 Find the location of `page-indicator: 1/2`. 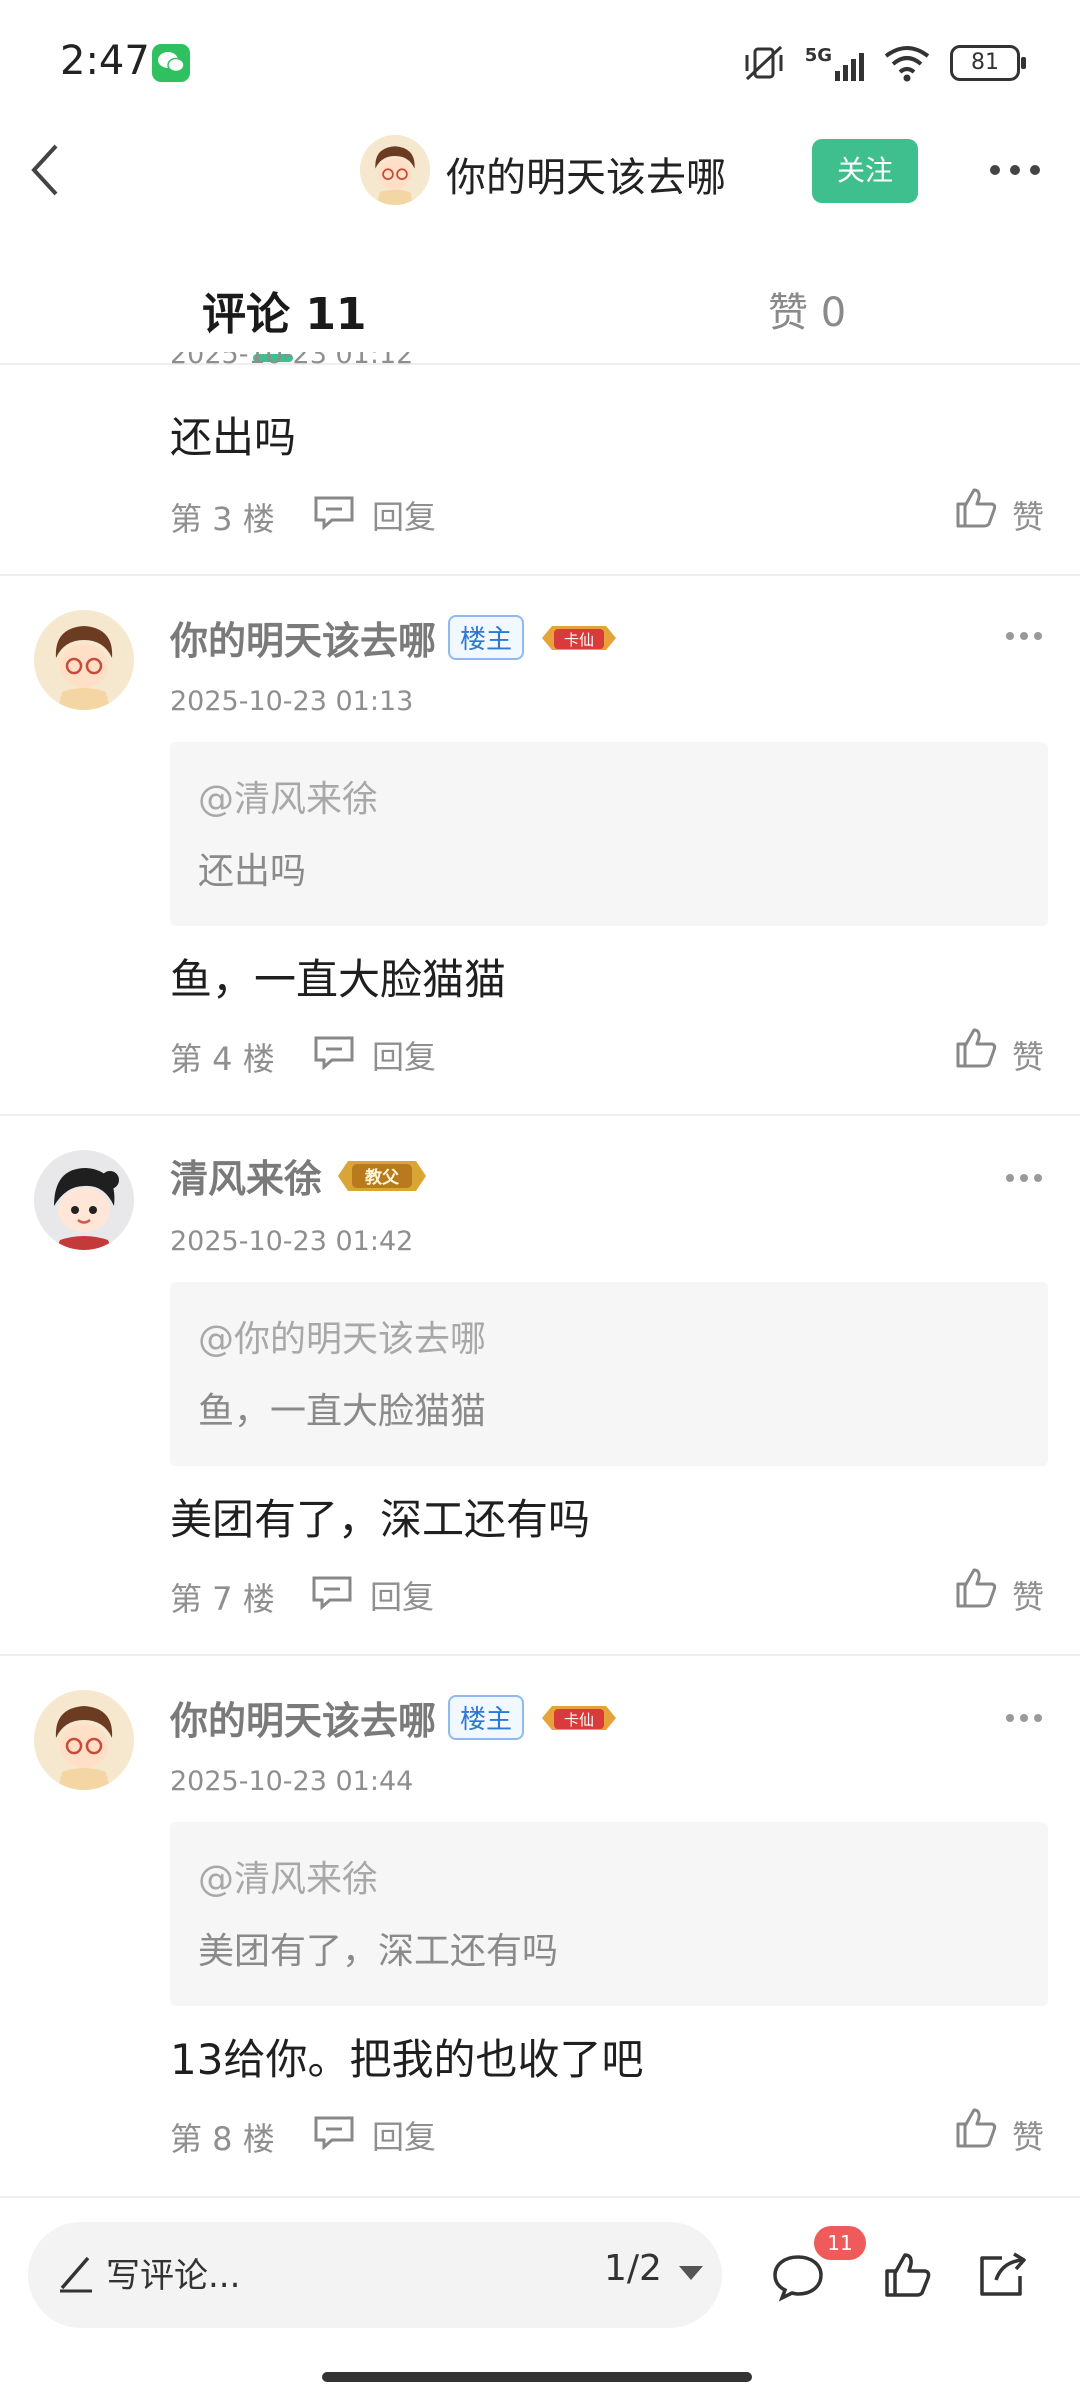

page-indicator: 1/2 is located at coordinates (633, 2268).